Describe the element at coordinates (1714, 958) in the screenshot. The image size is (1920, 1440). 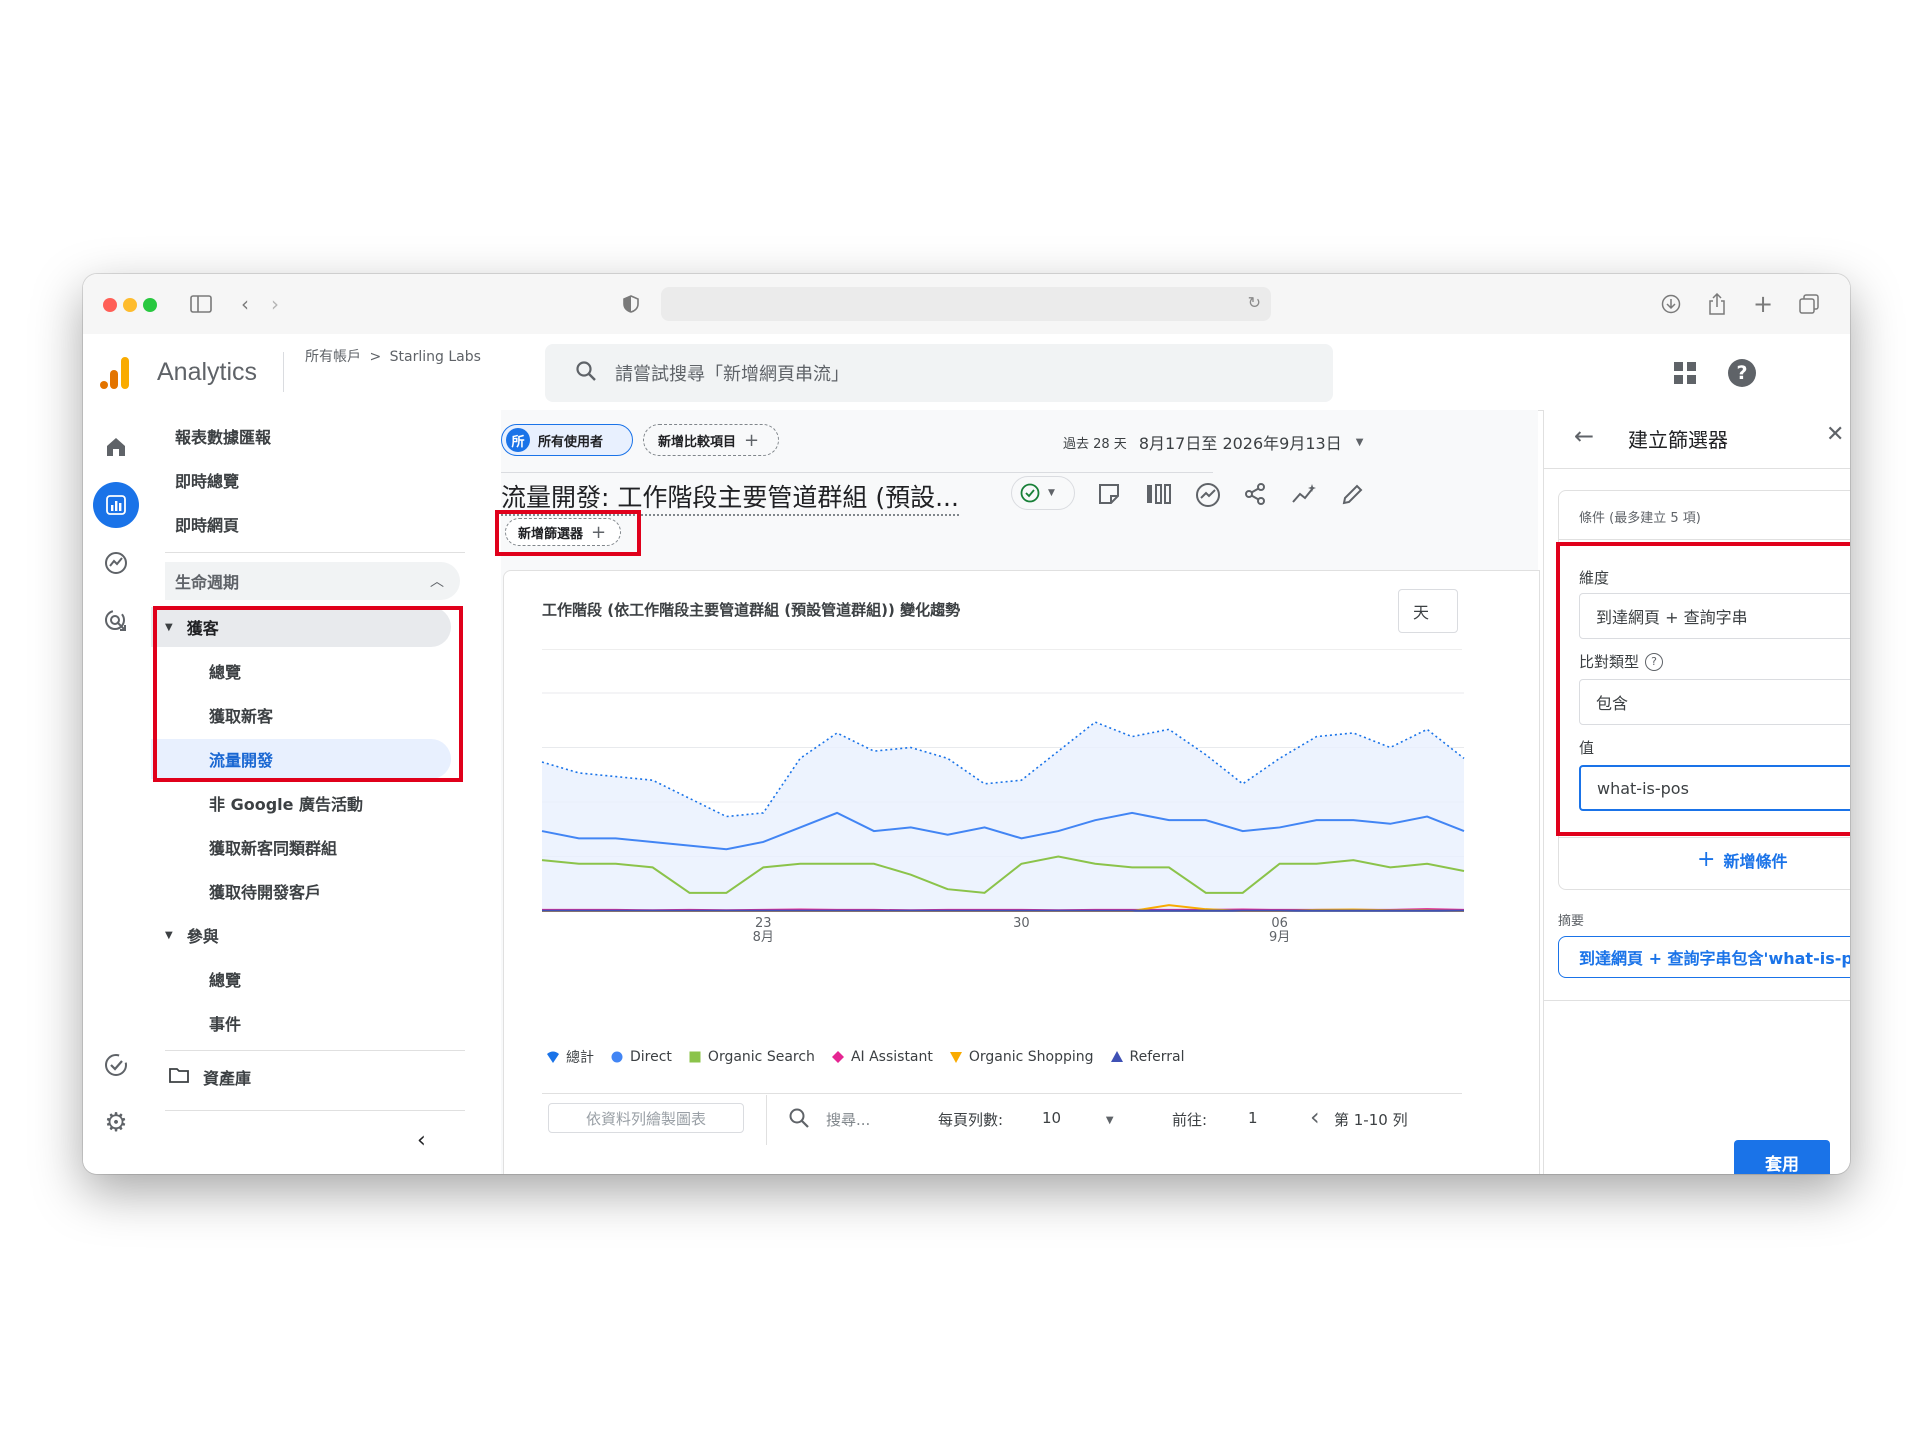
I see `summary-text: 到達網頁 + 查詢字串包含'what-is-pos'` at that location.